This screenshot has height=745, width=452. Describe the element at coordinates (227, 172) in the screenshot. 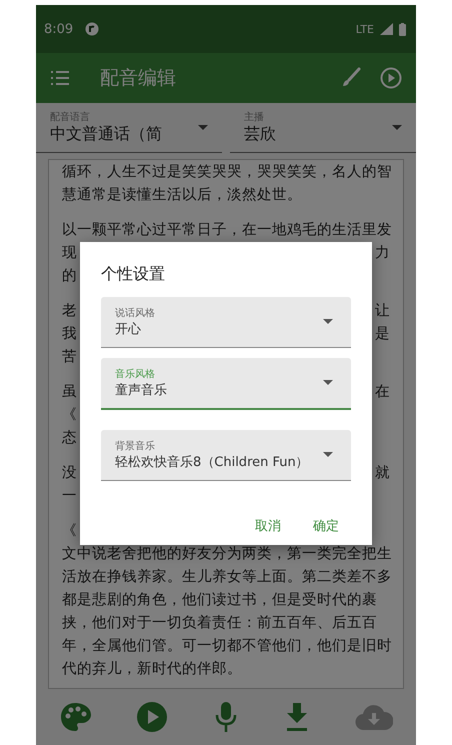

I see `text-line: 循环，人生不过是笑笑哭哭，哭哭笑笑，名人的智` at that location.